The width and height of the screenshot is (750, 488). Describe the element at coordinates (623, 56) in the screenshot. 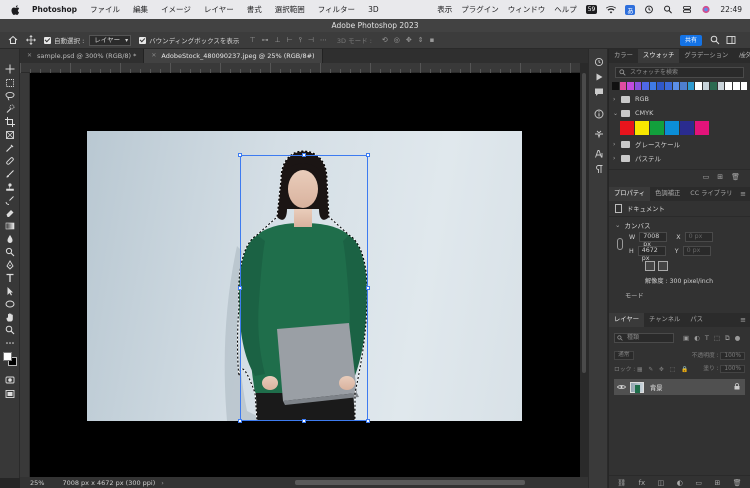

I see `tab-color: カラー` at that location.